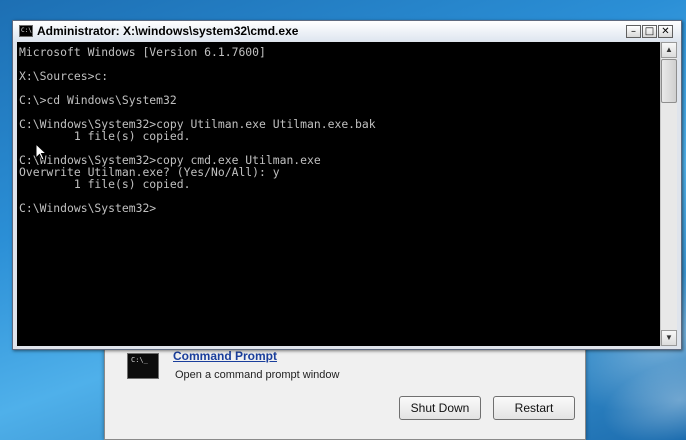 This screenshot has width=686, height=440. What do you see at coordinates (257, 375) in the screenshot?
I see `command-prompt-description: Open a command prompt window` at bounding box center [257, 375].